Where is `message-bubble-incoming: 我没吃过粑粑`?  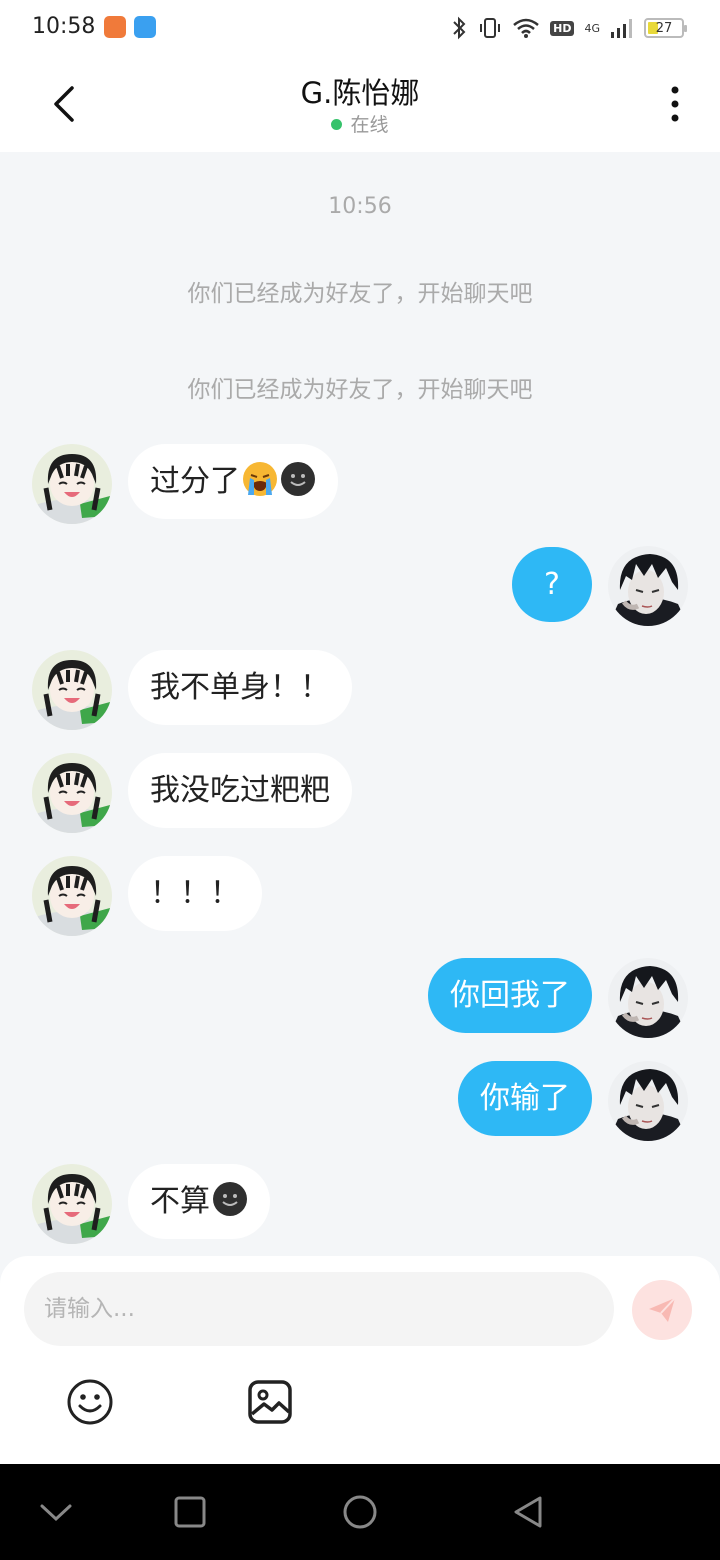
message-bubble-incoming: 我没吃过粑粑 is located at coordinates (240, 790).